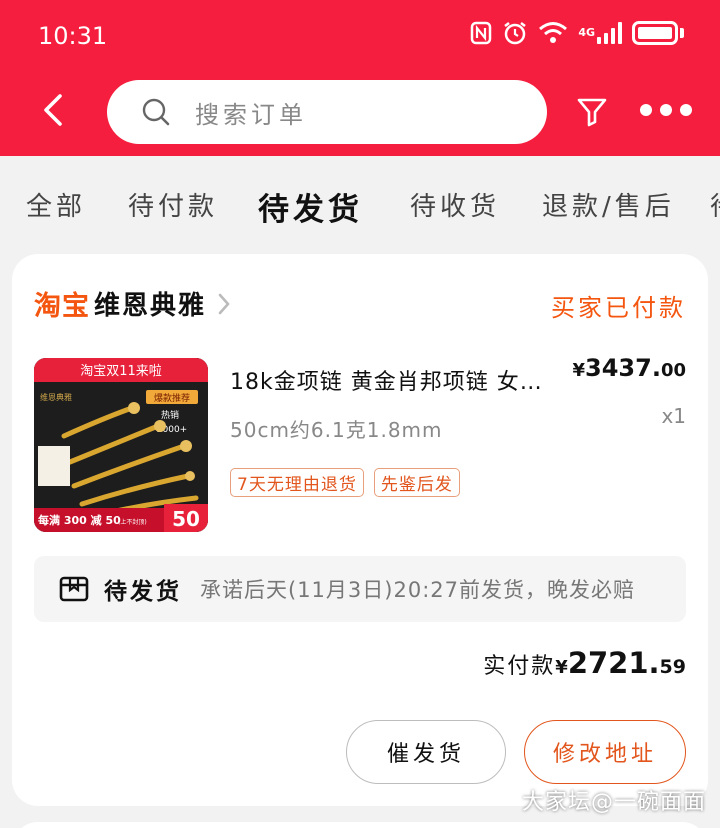 This screenshot has height=828, width=720. What do you see at coordinates (592, 111) in the screenshot?
I see `filter-icon` at bounding box center [592, 111].